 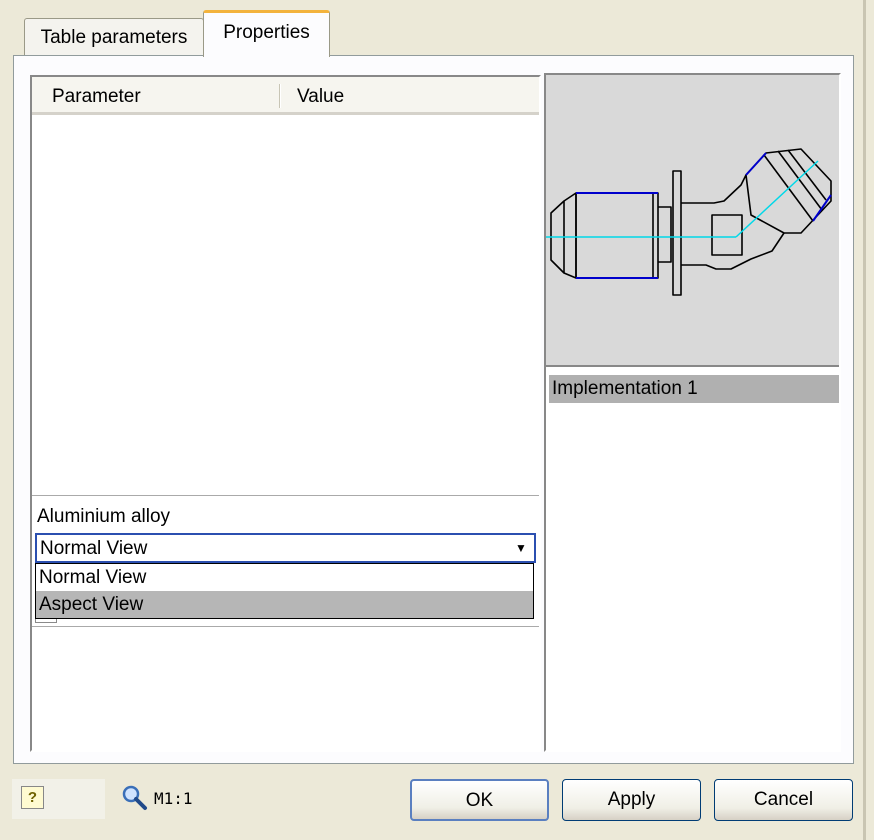 I want to click on option-aspect-view: Aspect View, so click(x=284, y=604).